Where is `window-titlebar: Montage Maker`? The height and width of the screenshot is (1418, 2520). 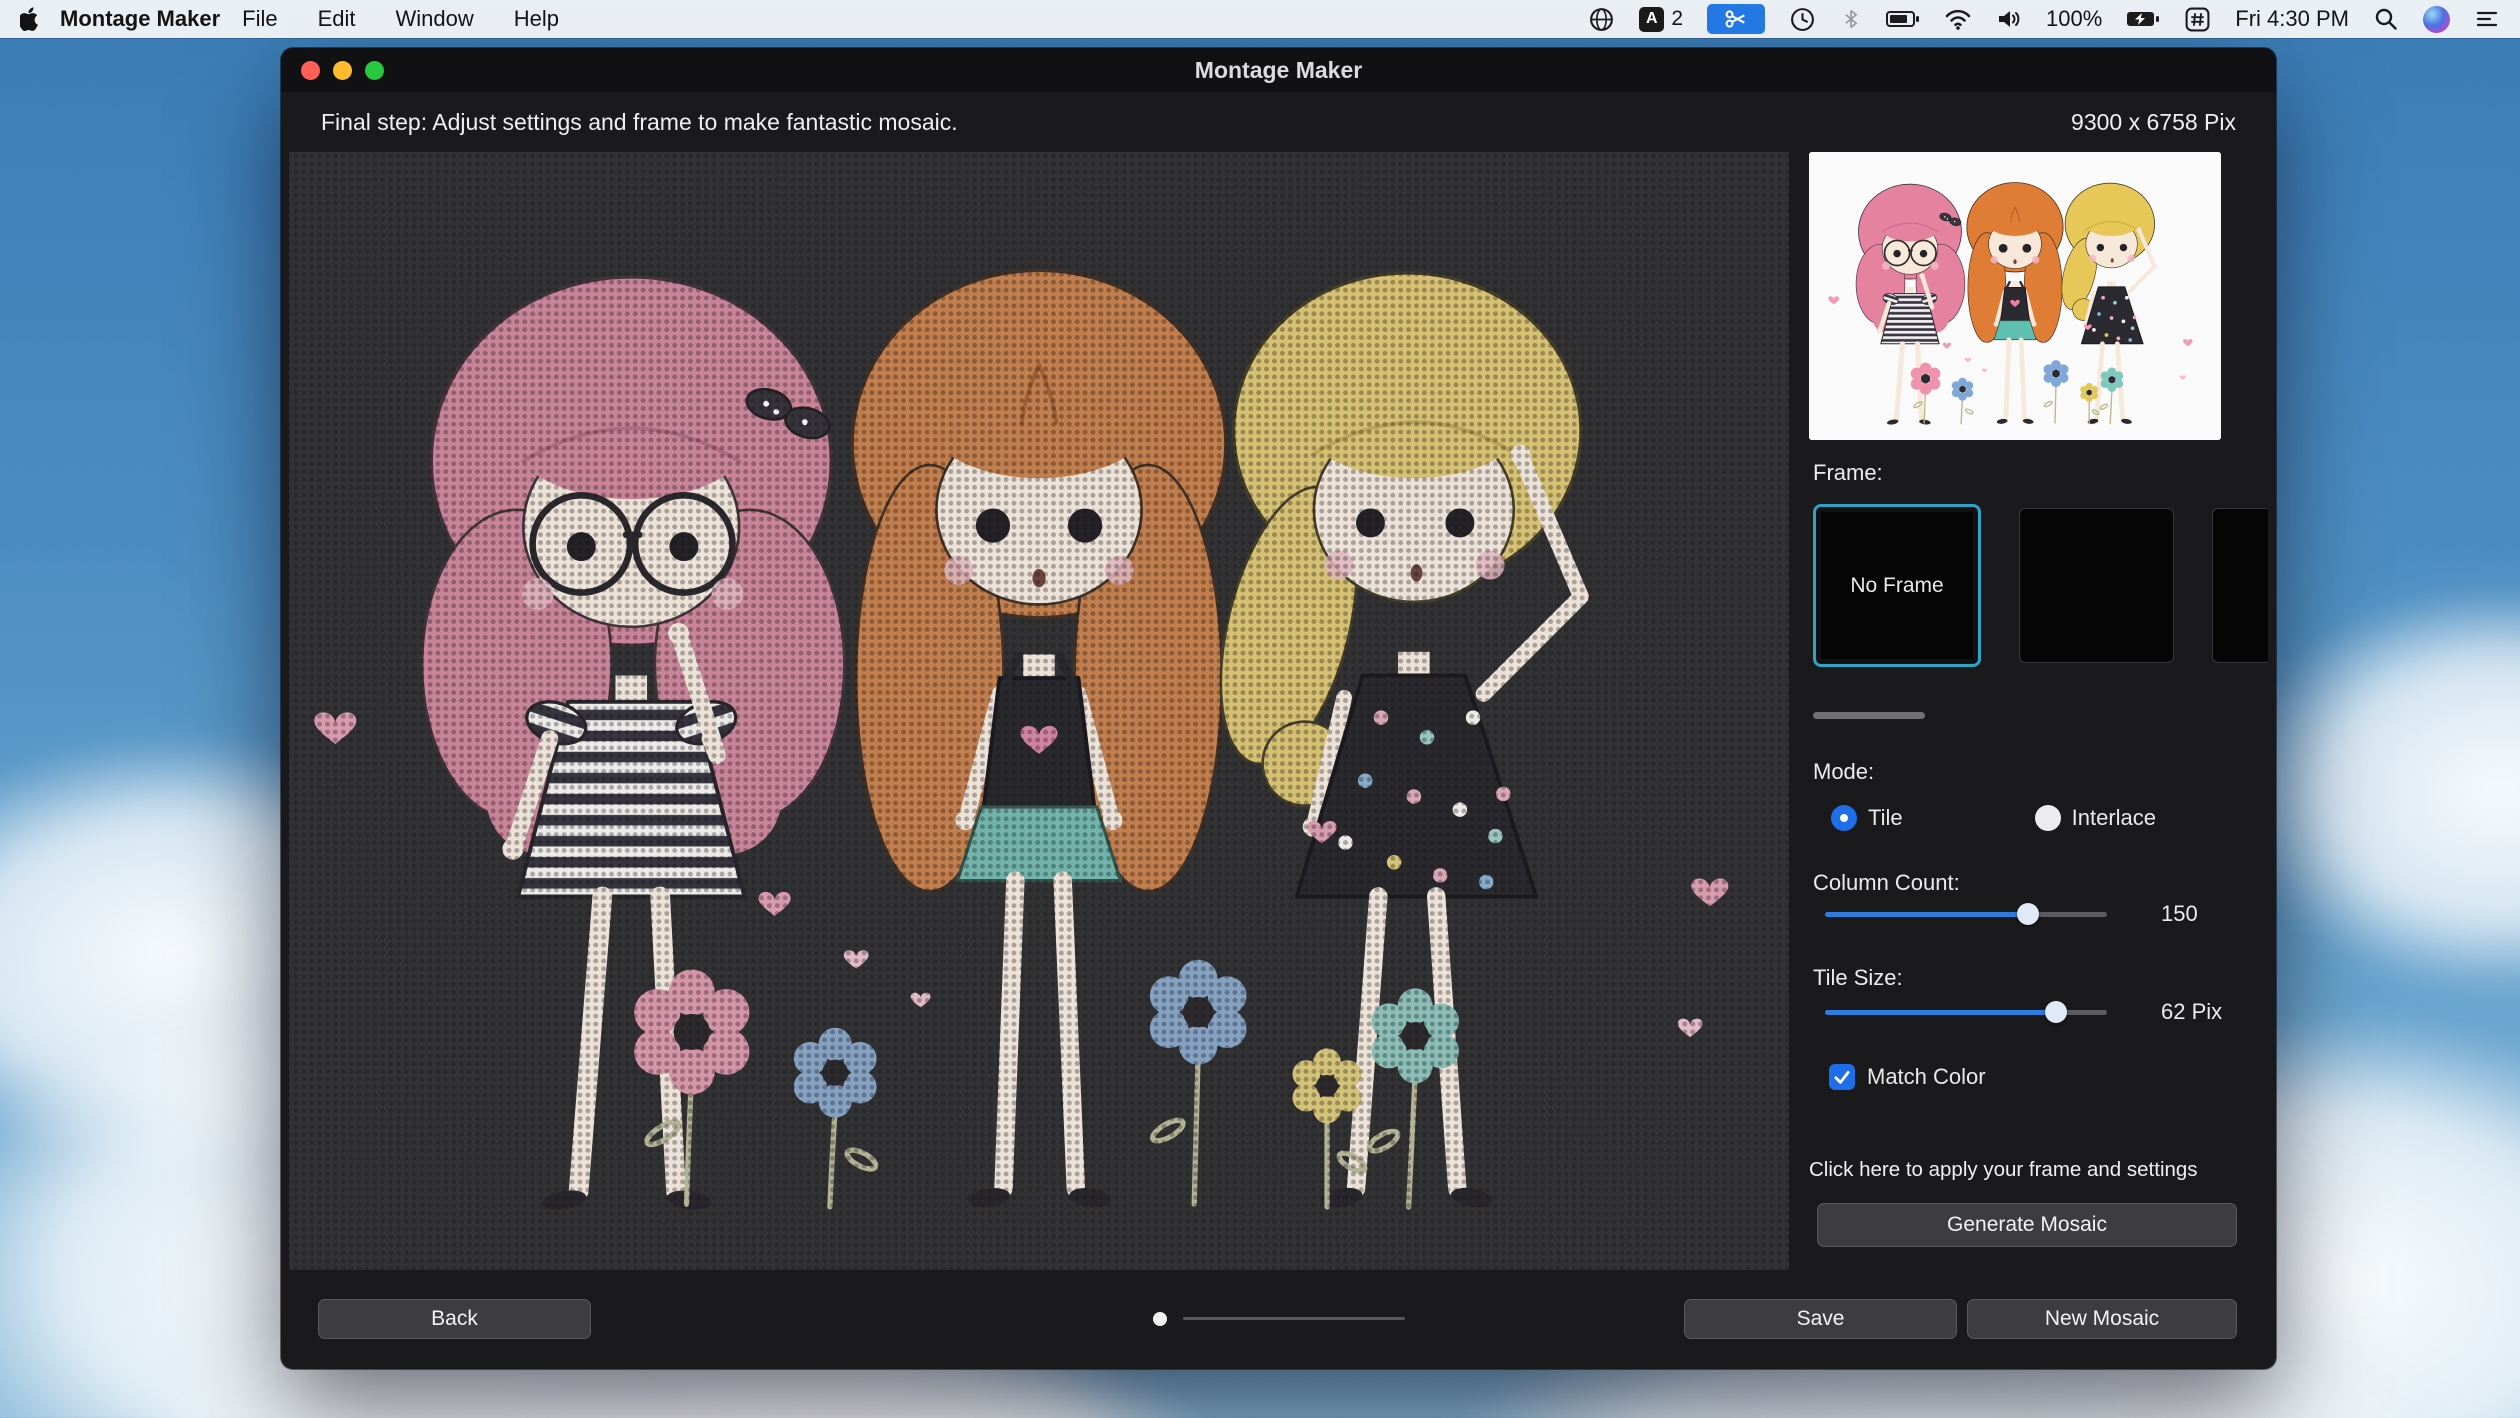
window-titlebar: Montage Maker is located at coordinates (1278, 70).